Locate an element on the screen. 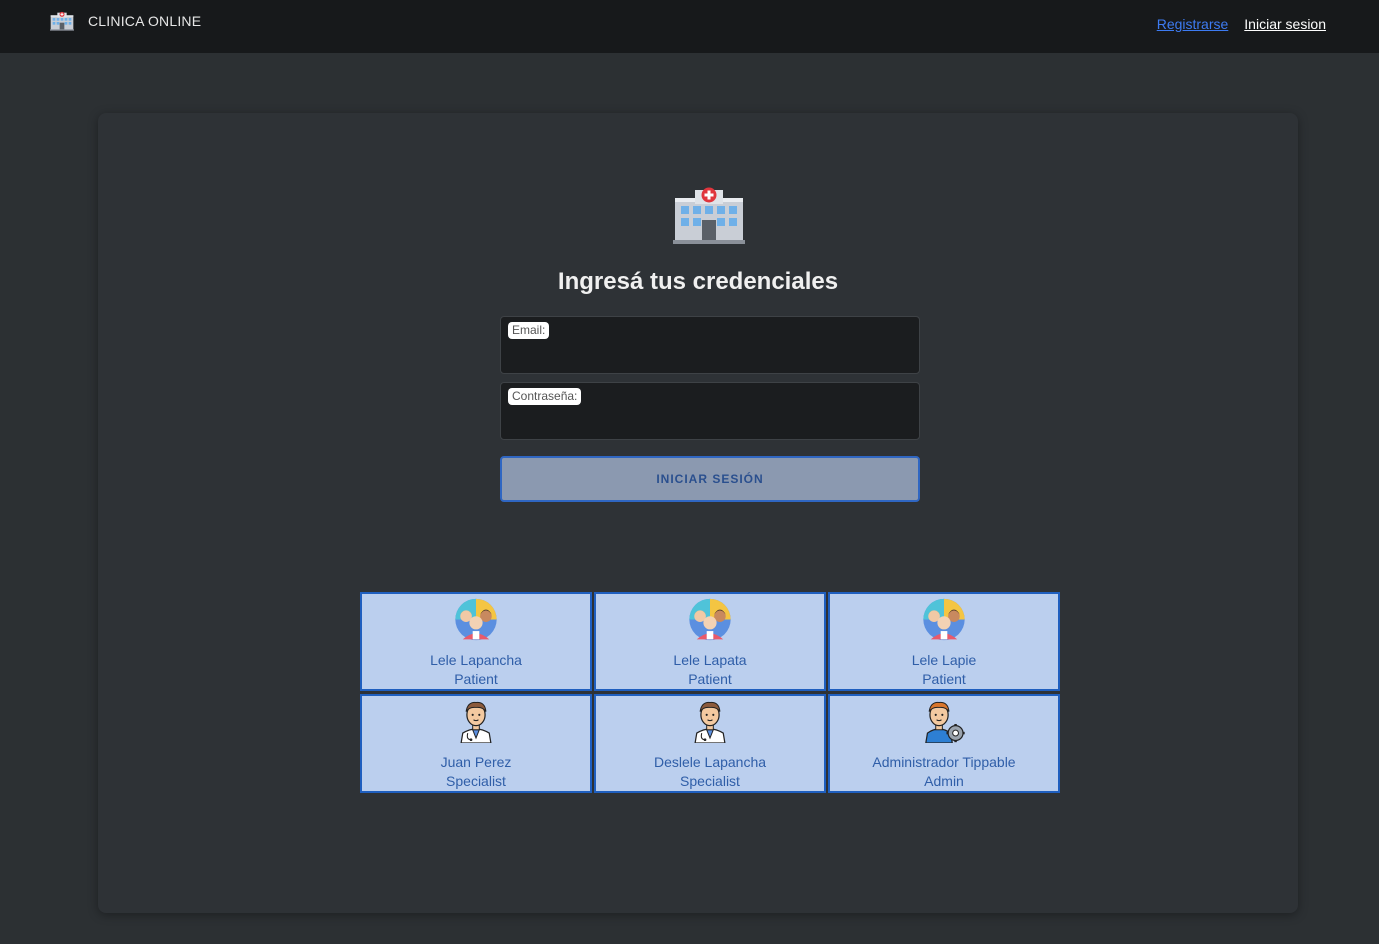 The image size is (1379, 944). password-label: Contraseña: is located at coordinates (545, 396).